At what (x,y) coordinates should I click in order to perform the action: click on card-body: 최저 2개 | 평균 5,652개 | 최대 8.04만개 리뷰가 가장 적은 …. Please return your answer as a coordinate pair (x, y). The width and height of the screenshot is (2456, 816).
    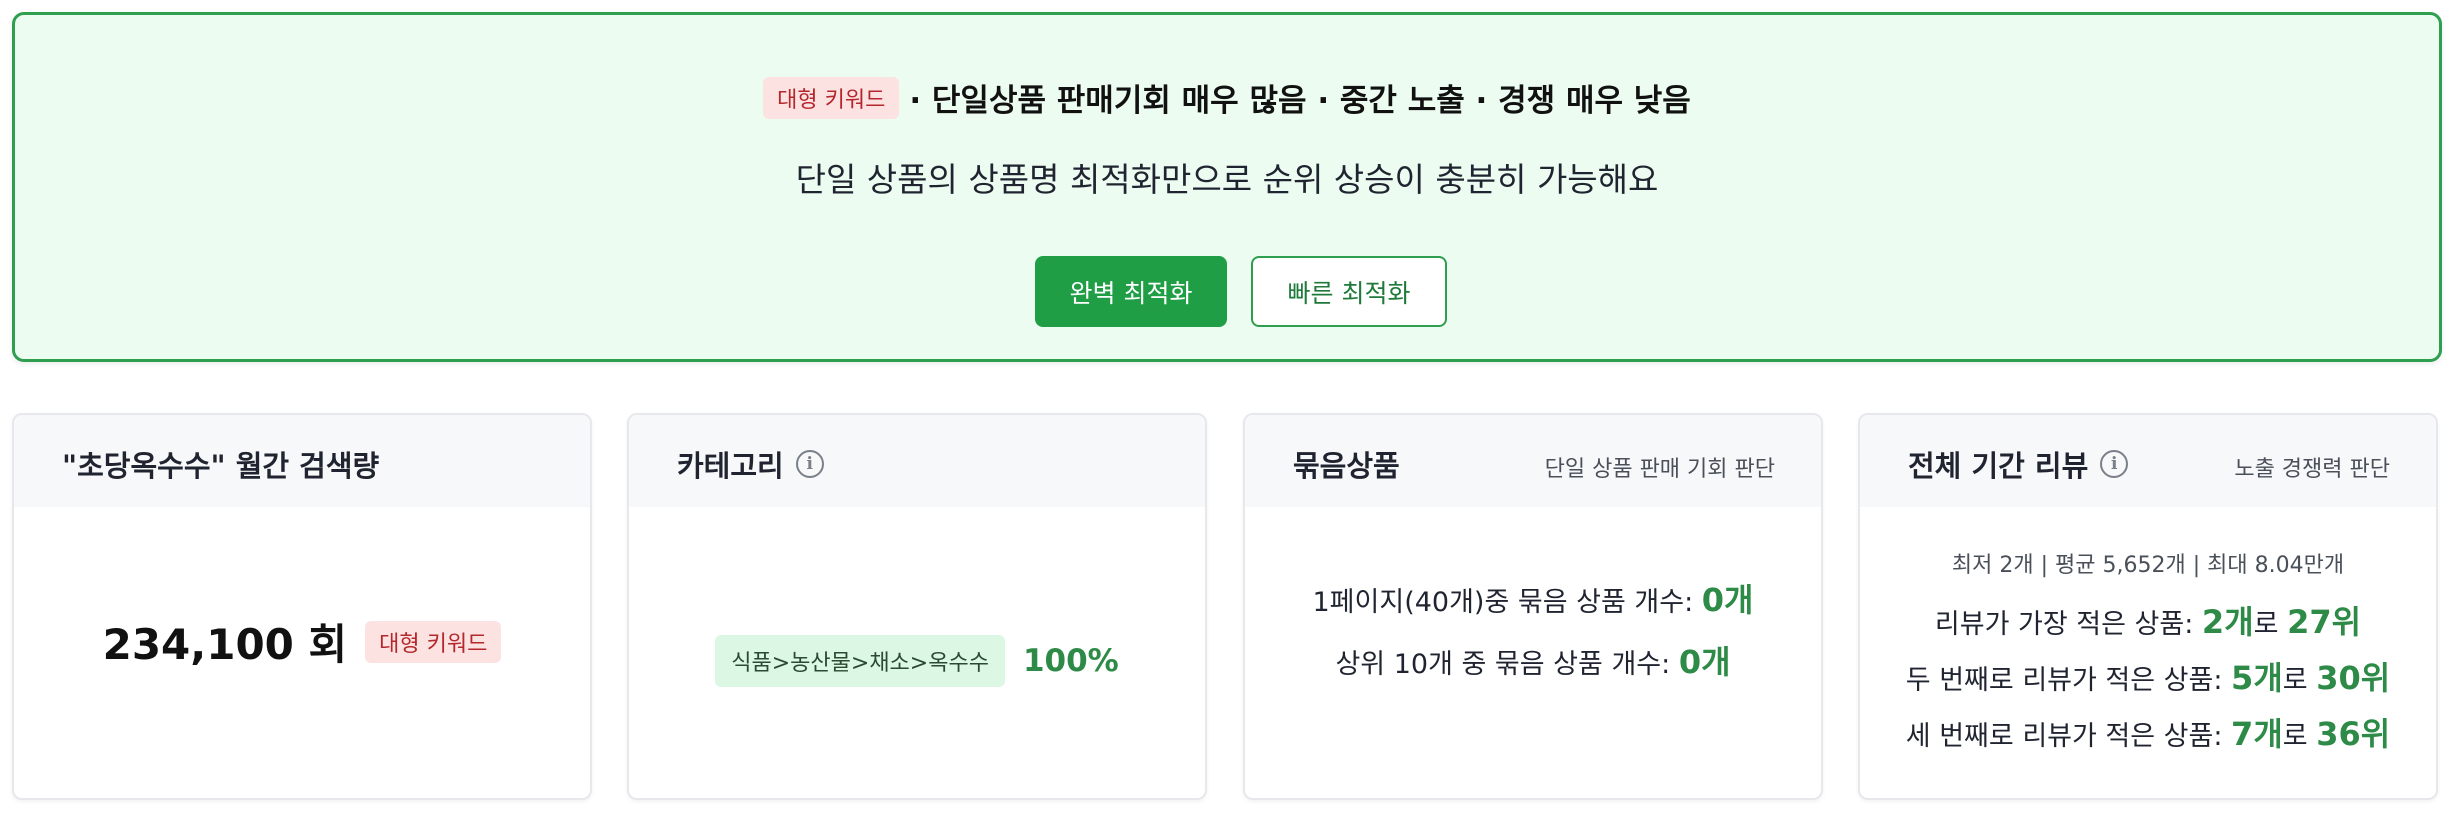
    Looking at the image, I should click on (2148, 652).